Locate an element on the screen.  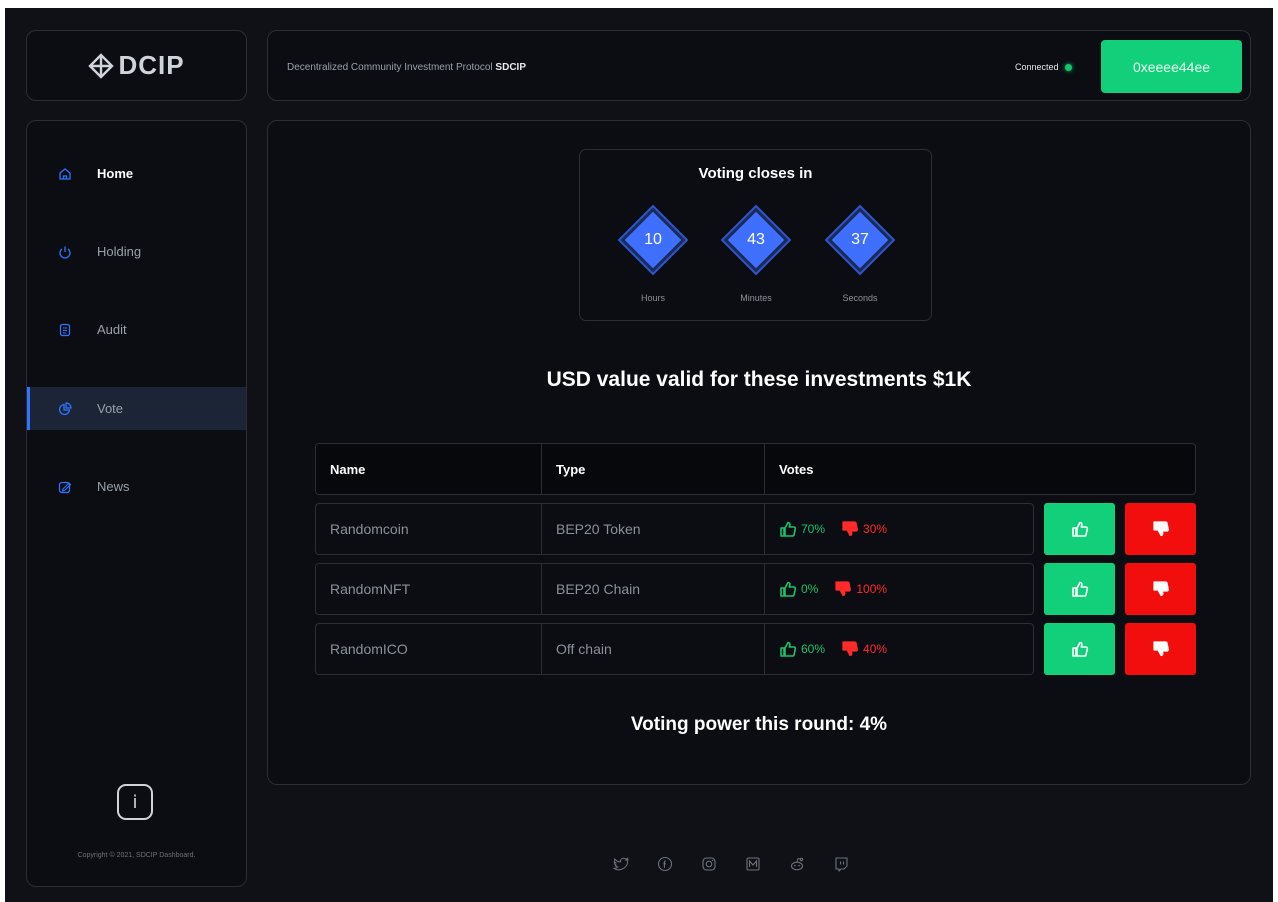
sidebar-item-label: Home is located at coordinates (115, 173).